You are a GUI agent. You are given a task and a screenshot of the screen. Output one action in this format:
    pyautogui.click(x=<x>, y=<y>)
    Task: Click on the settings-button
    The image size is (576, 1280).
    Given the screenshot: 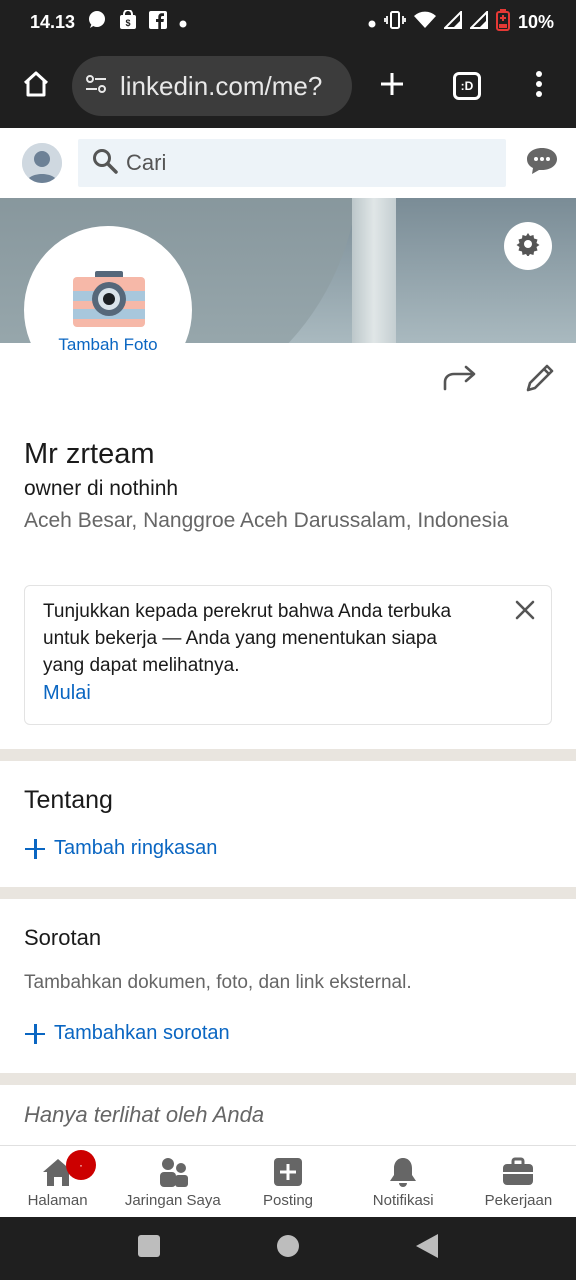 What is the action you would take?
    pyautogui.click(x=528, y=246)
    